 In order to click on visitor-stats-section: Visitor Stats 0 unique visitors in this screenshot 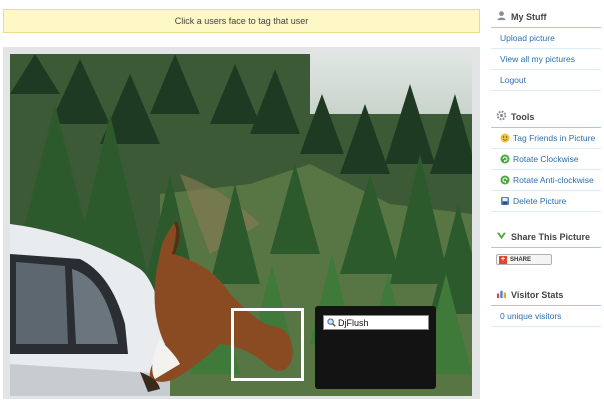, I will do `click(546, 305)`.